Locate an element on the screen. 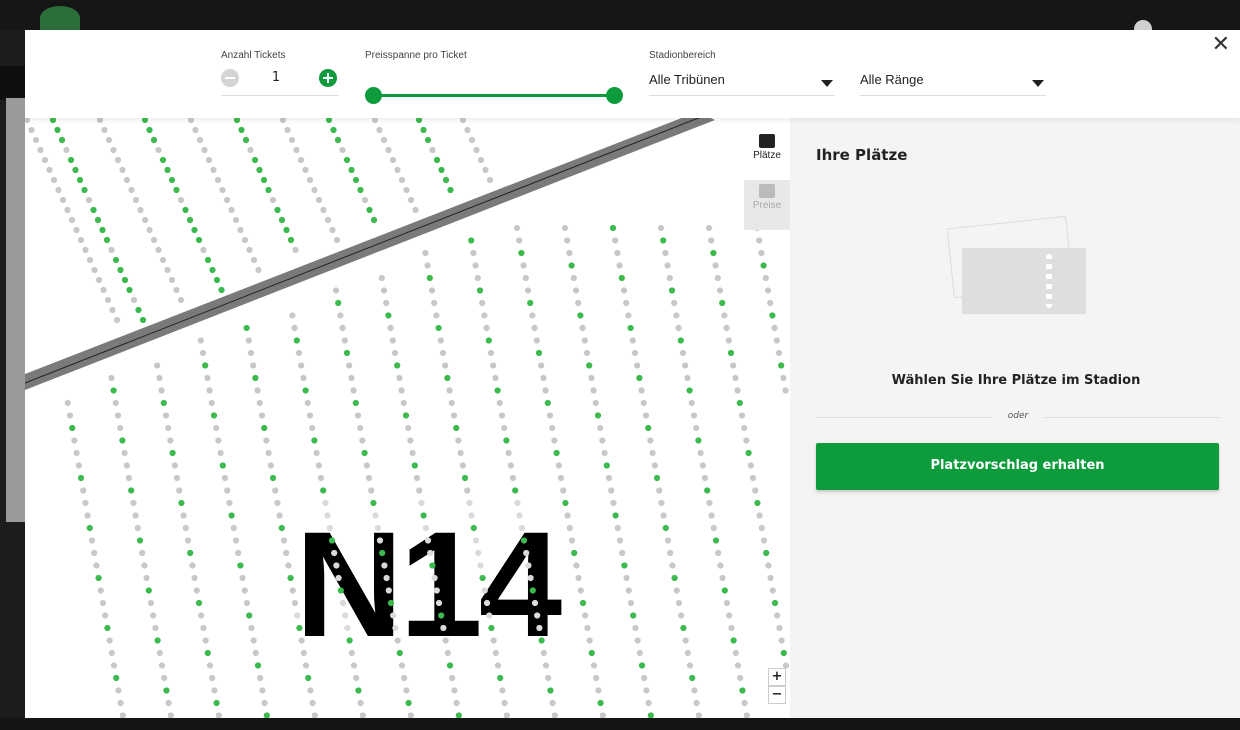 The image size is (1240, 730). tribune-select: Alle Tribünen is located at coordinates (742, 81).